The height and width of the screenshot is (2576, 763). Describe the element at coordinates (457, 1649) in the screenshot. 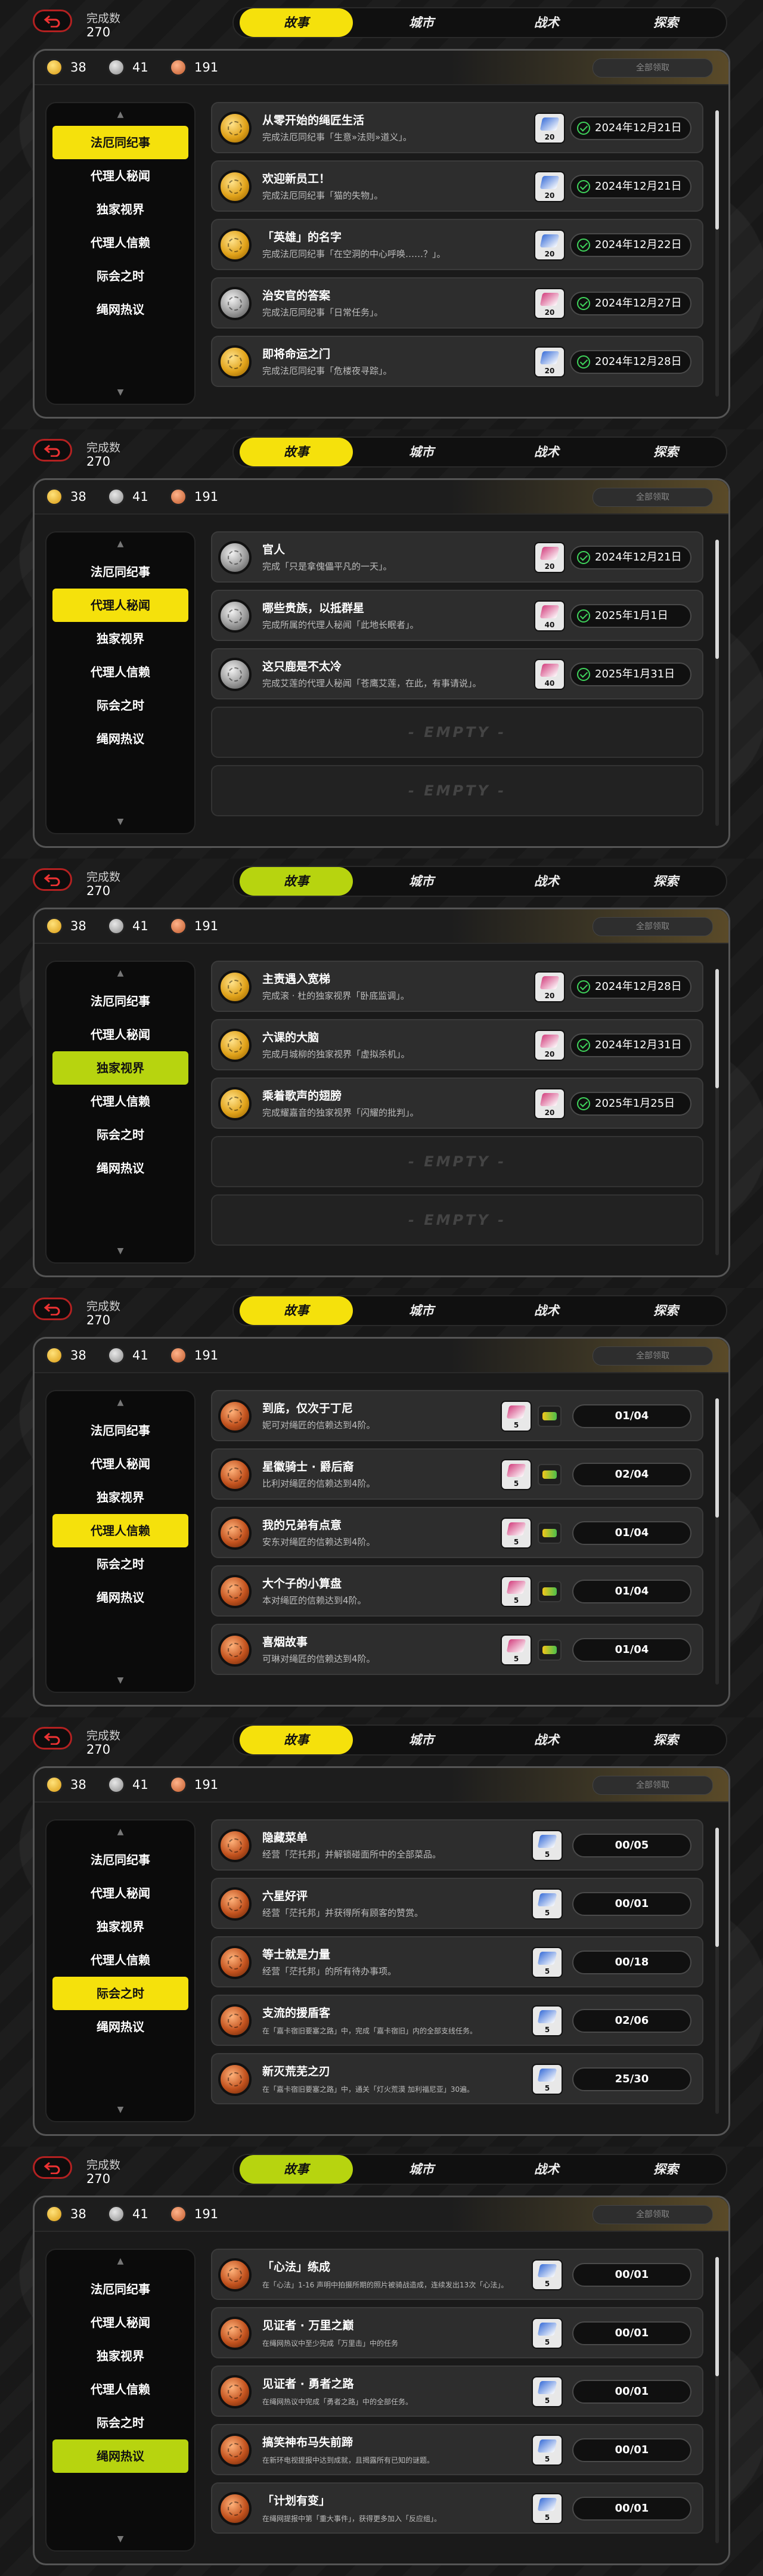

I see `achievement-row: 喜烟故事 可琳对绳匠的信赖达到4阶。 5 01/04` at that location.